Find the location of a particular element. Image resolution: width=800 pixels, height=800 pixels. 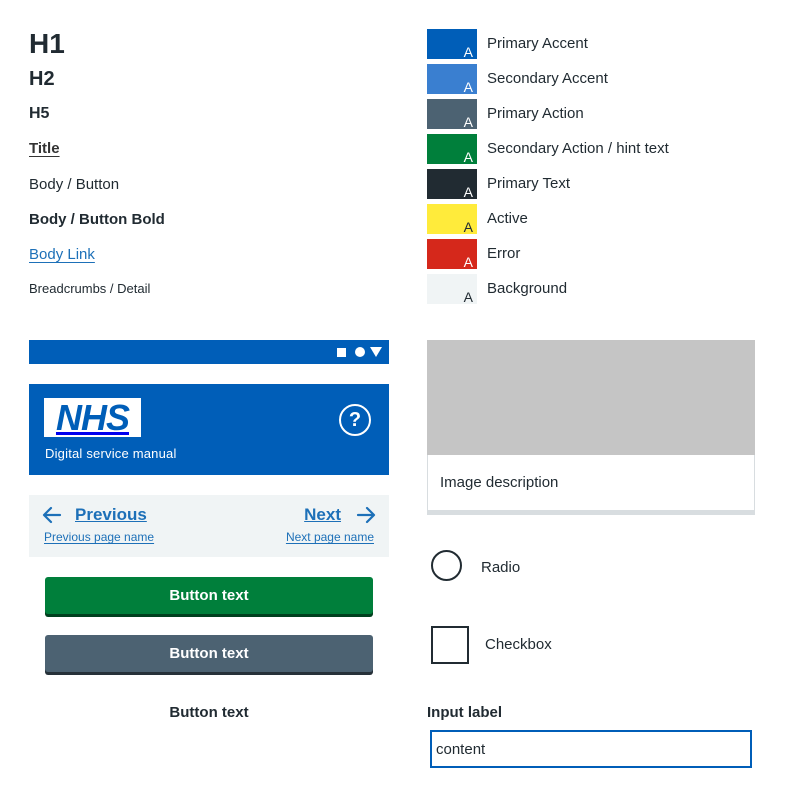

swatch-background: A Background is located at coordinates (587, 289).